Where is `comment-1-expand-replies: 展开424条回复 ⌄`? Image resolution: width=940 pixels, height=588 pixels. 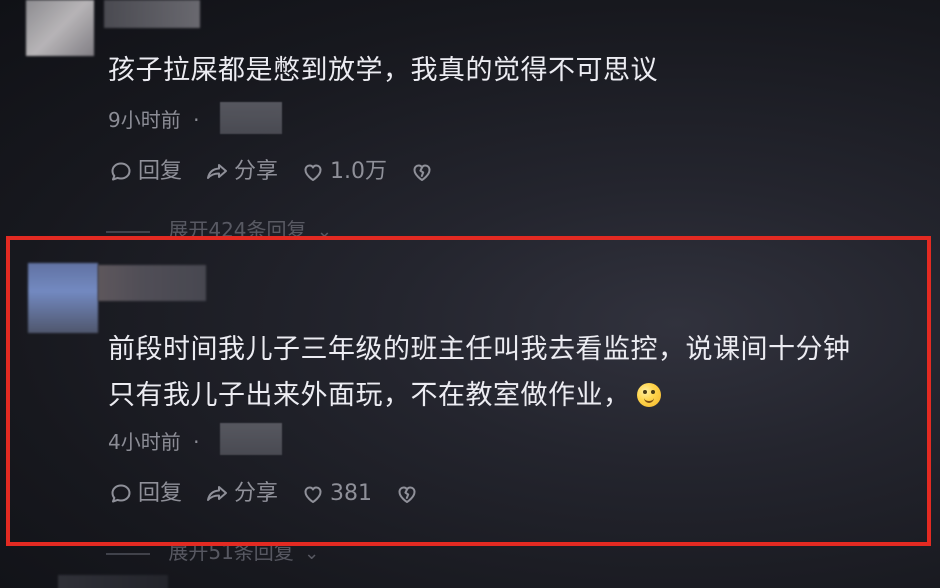
comment-1-expand-replies: 展开424条回复 ⌄ is located at coordinates (219, 231).